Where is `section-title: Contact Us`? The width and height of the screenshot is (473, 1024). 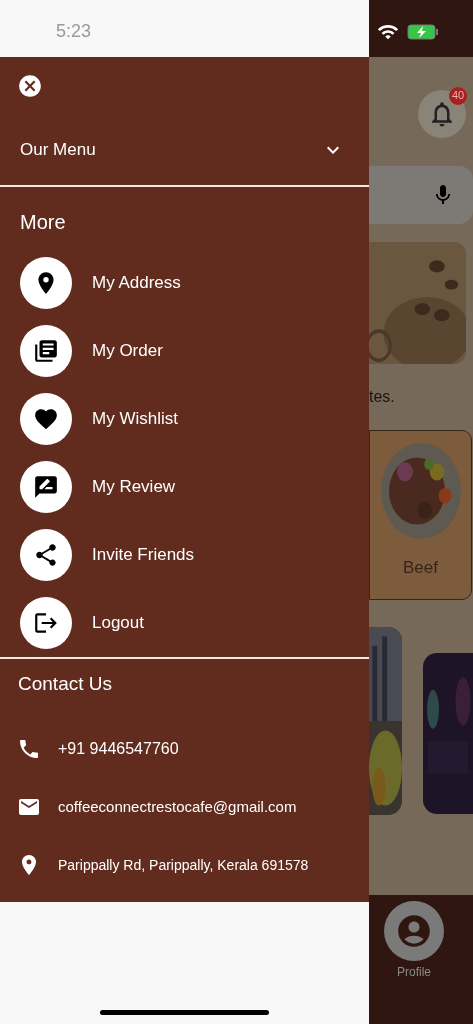 section-title: Contact Us is located at coordinates (65, 683).